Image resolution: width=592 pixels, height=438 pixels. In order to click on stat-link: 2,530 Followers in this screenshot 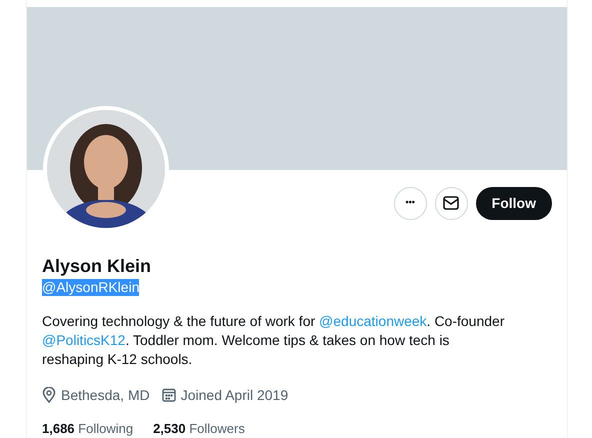, I will do `click(199, 428)`.